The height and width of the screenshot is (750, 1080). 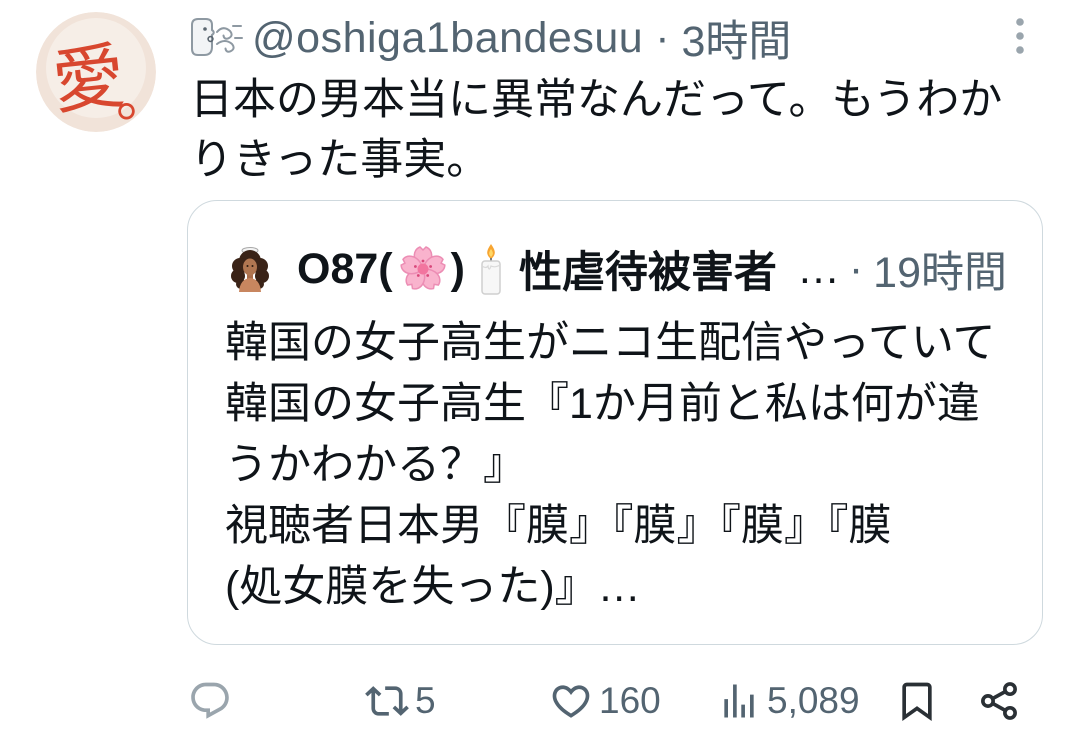 I want to click on author-avatar: 愛 。, so click(x=96, y=72).